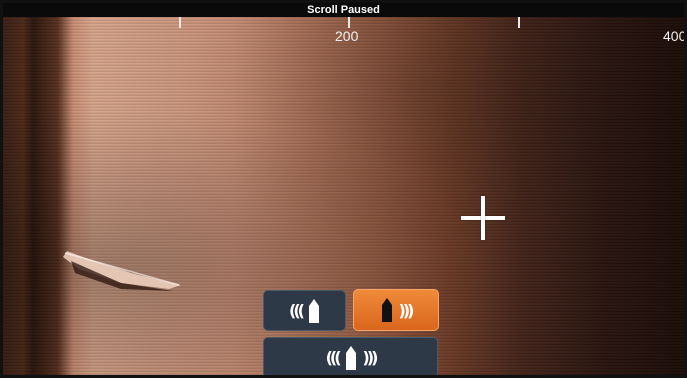 This screenshot has height=378, width=687. I want to click on ruler-label: 200, so click(347, 36).